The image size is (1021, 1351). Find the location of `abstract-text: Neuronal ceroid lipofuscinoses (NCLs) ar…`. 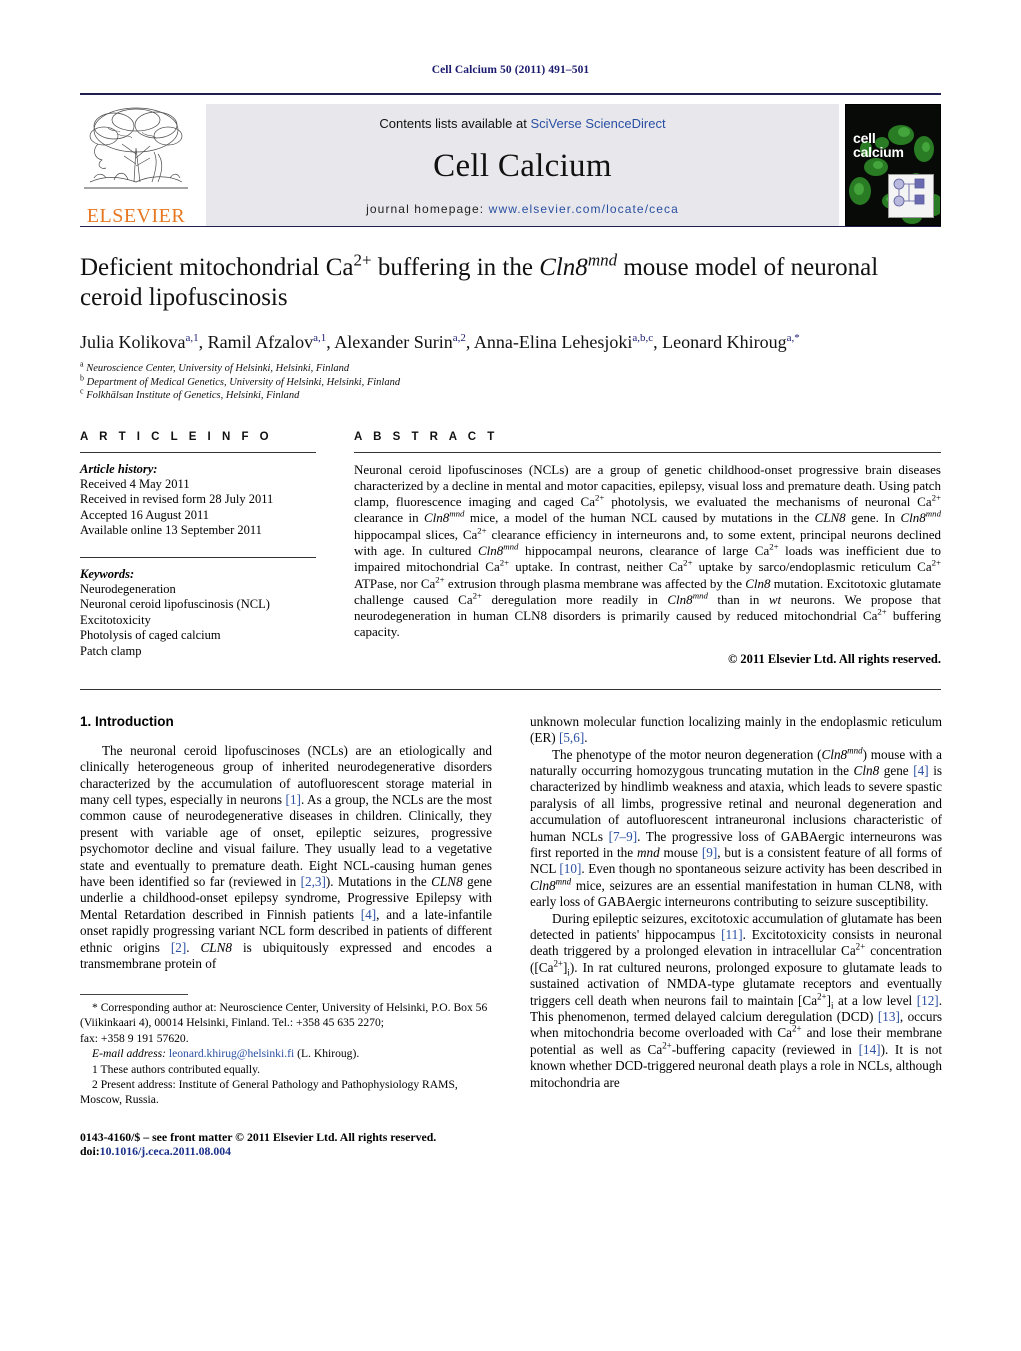

abstract-text: Neuronal ceroid lipofuscinoses (NCLs) ar… is located at coordinates (648, 550).